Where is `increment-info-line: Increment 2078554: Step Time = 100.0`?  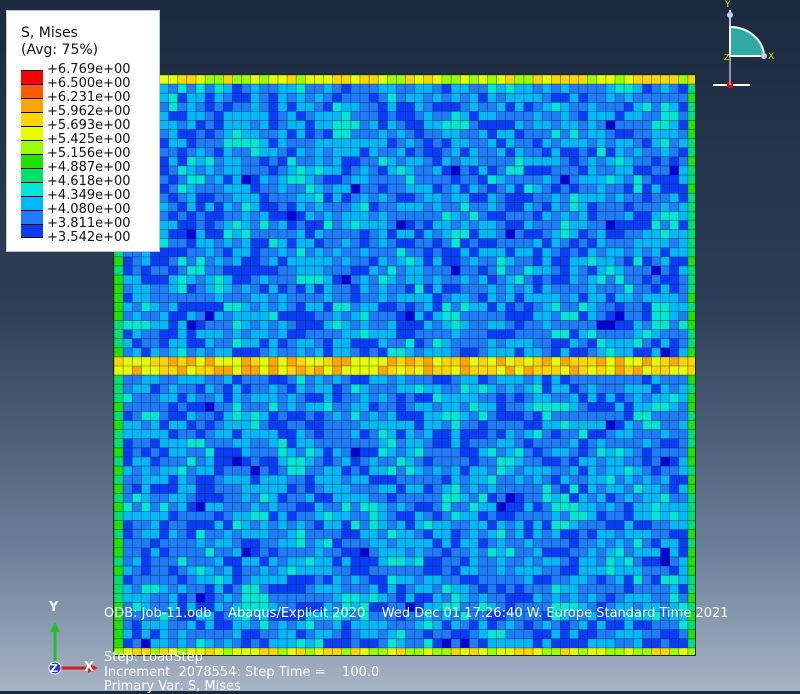
increment-info-line: Increment 2078554: Step Time = 100.0 is located at coordinates (242, 672).